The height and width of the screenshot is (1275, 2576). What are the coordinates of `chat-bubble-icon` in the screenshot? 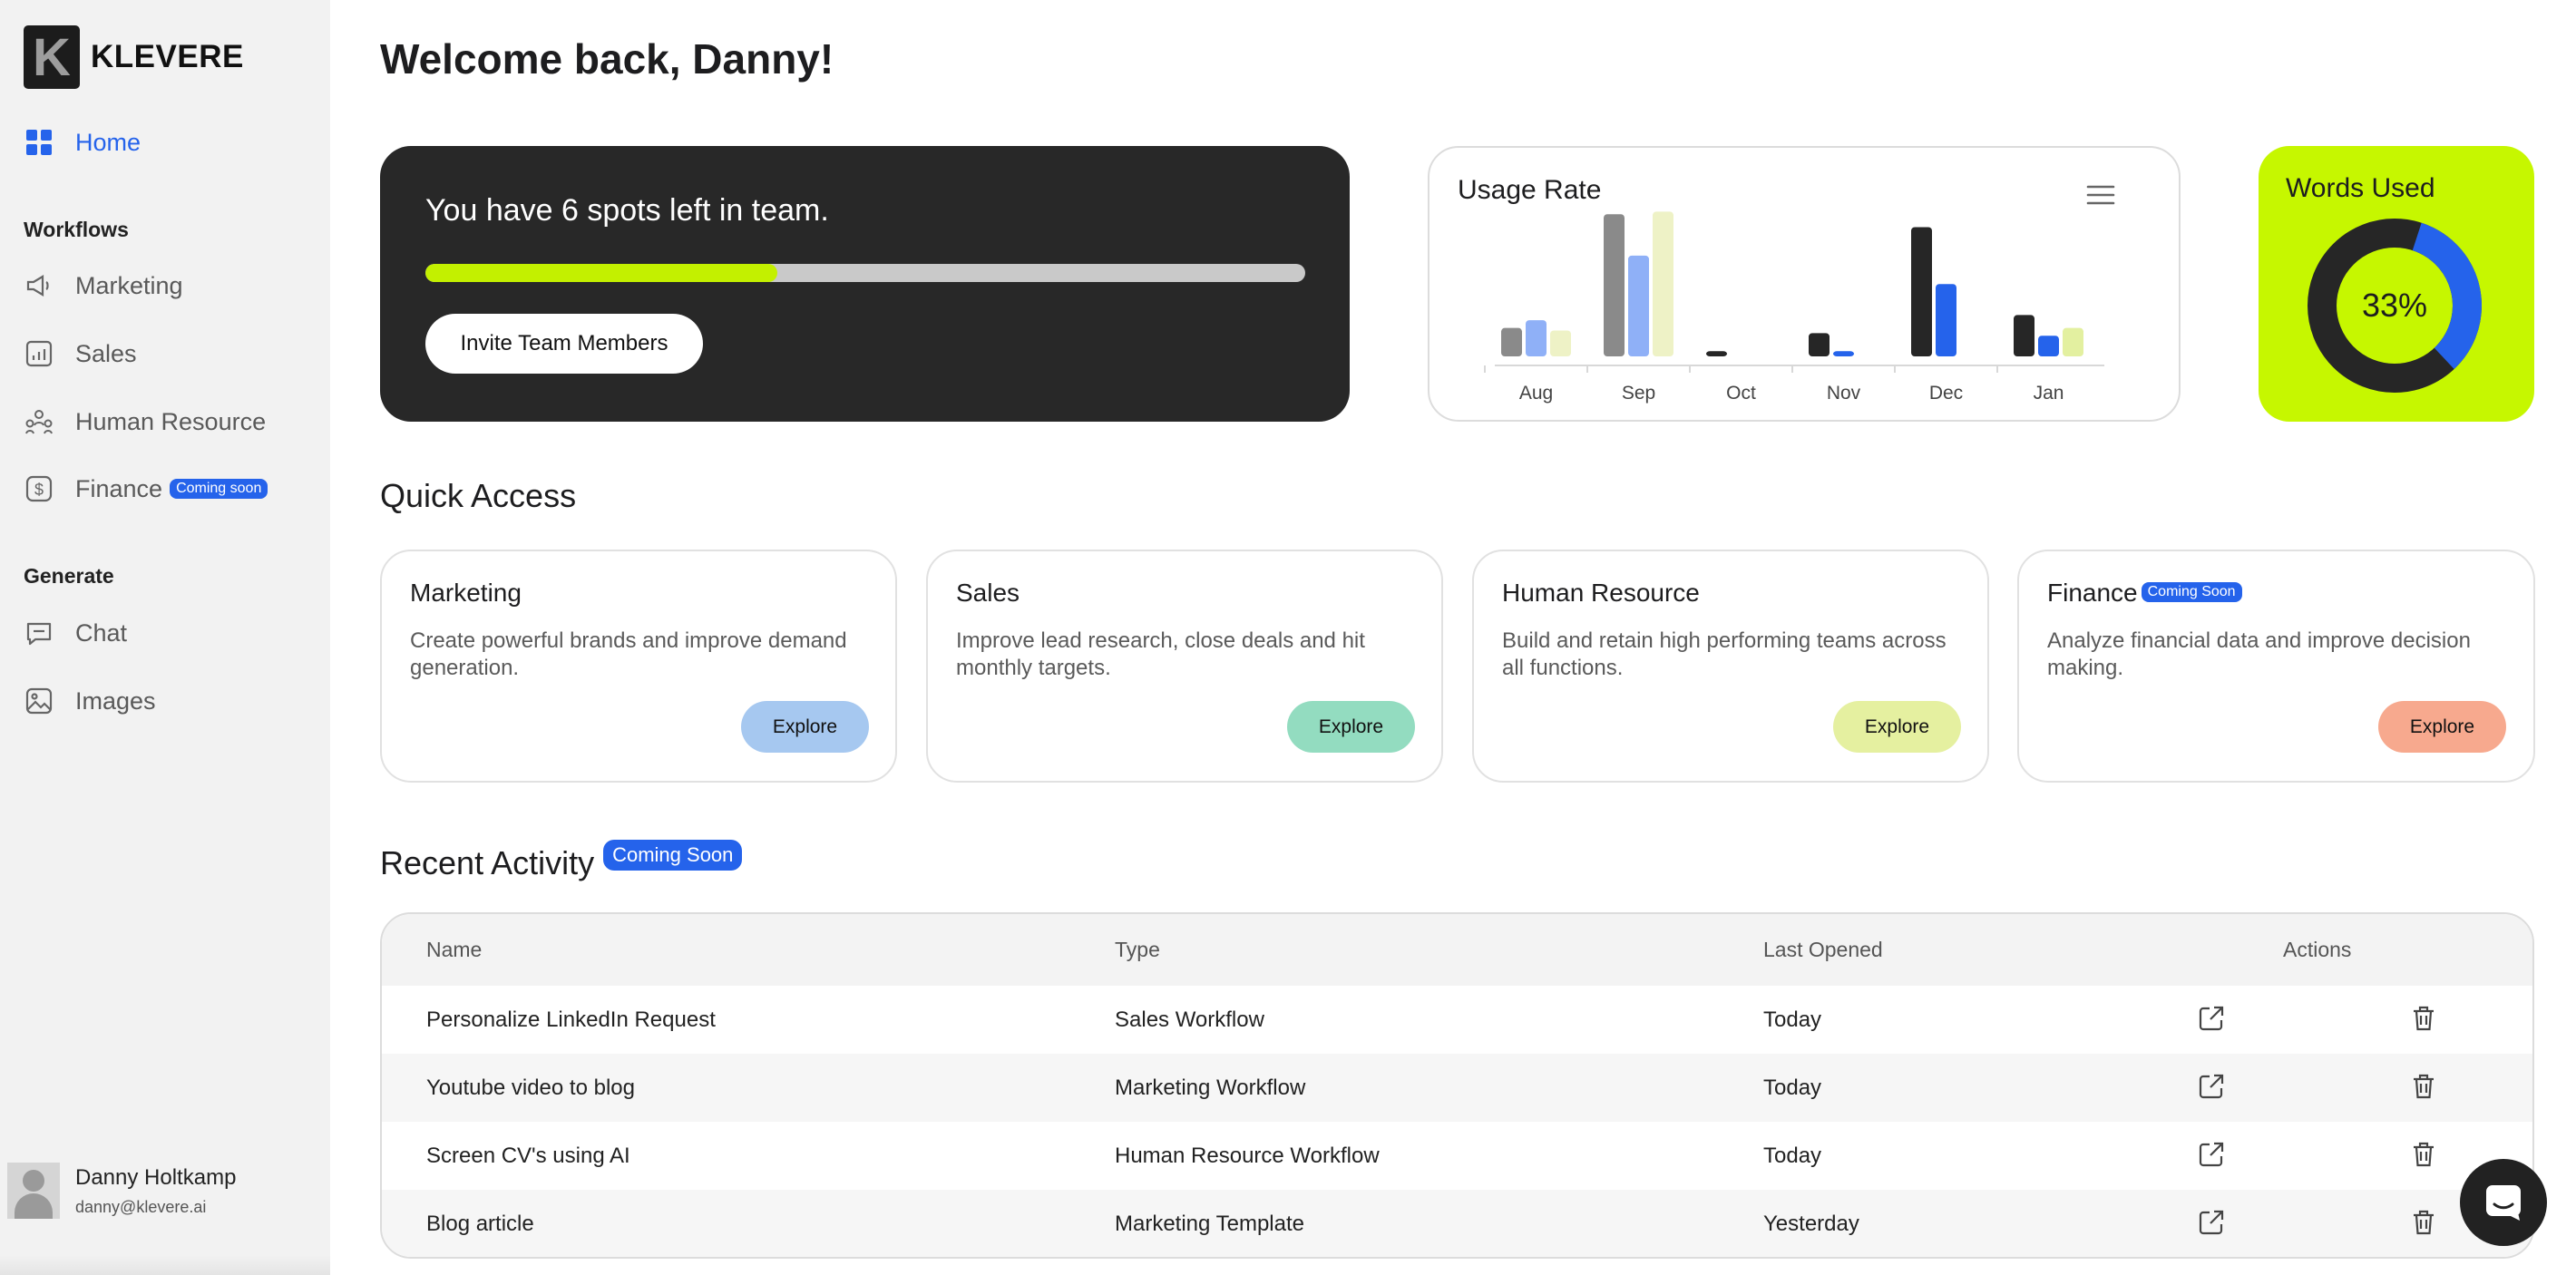 It's located at (2503, 1203).